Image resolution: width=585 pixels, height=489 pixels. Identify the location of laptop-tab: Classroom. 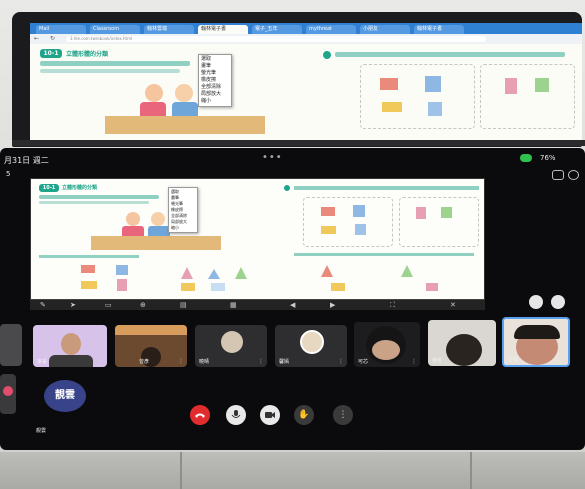
(115, 29).